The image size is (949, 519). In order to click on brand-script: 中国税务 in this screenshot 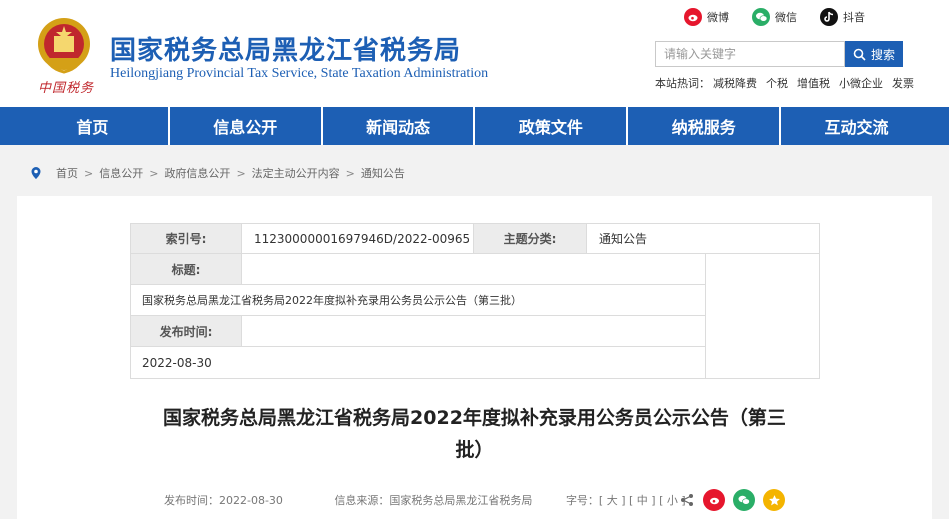, I will do `click(66, 88)`.